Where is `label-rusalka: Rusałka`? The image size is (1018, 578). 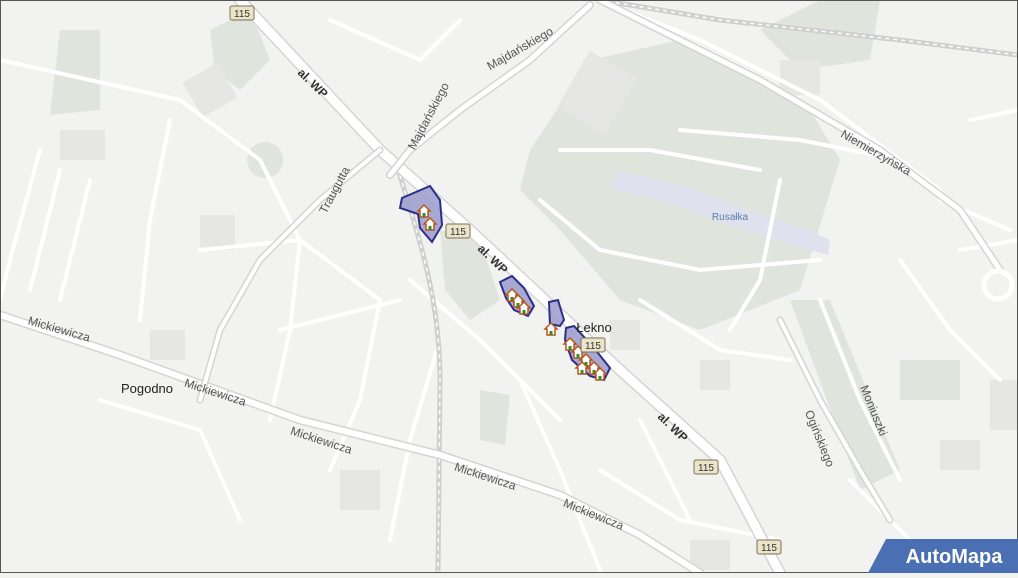 label-rusalka: Rusałka is located at coordinates (730, 217).